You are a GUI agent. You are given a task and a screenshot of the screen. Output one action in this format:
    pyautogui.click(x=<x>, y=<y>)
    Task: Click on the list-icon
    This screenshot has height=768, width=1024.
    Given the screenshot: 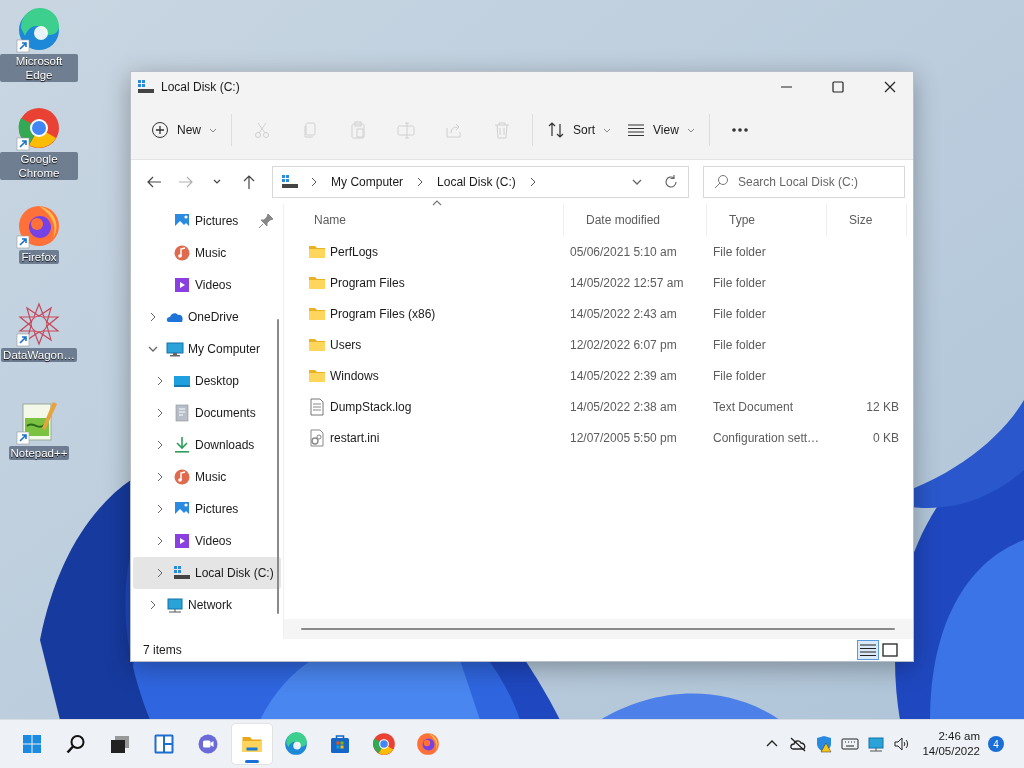 What is the action you would take?
    pyautogui.click(x=636, y=130)
    